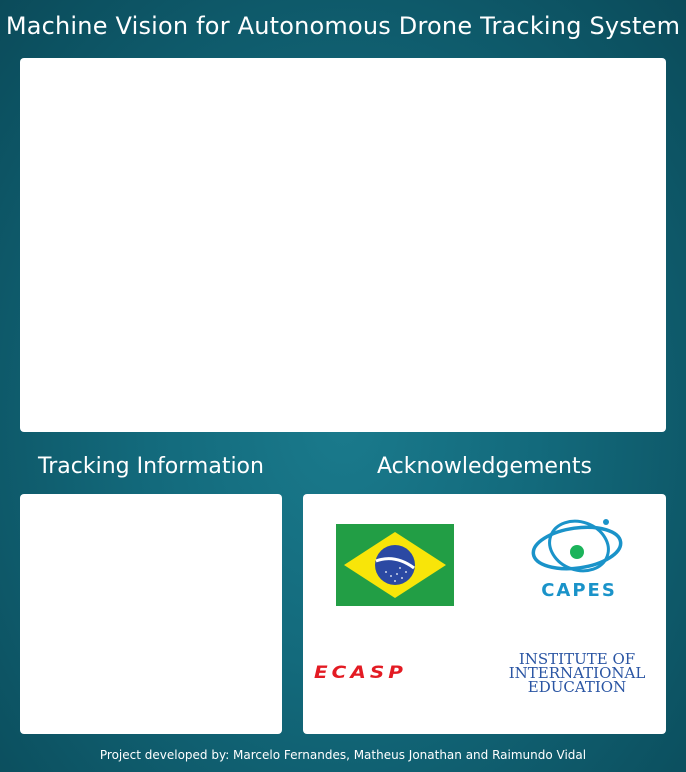 This screenshot has width=686, height=772. I want to click on capes-logo-icon: CAPES, so click(579, 561).